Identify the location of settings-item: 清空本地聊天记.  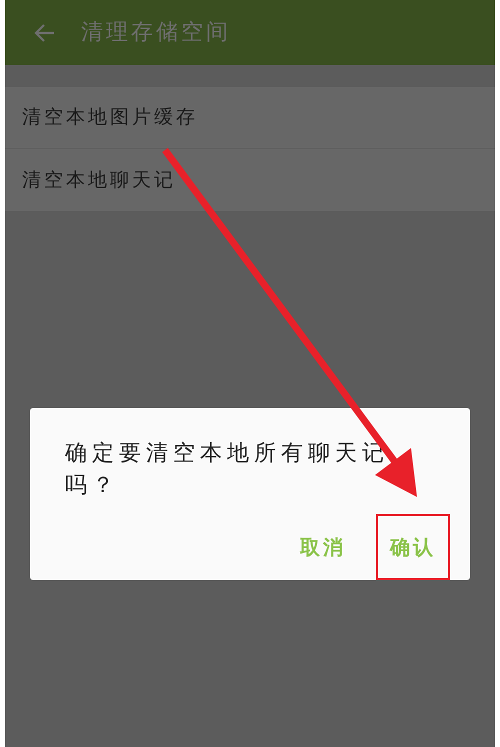
(250, 180).